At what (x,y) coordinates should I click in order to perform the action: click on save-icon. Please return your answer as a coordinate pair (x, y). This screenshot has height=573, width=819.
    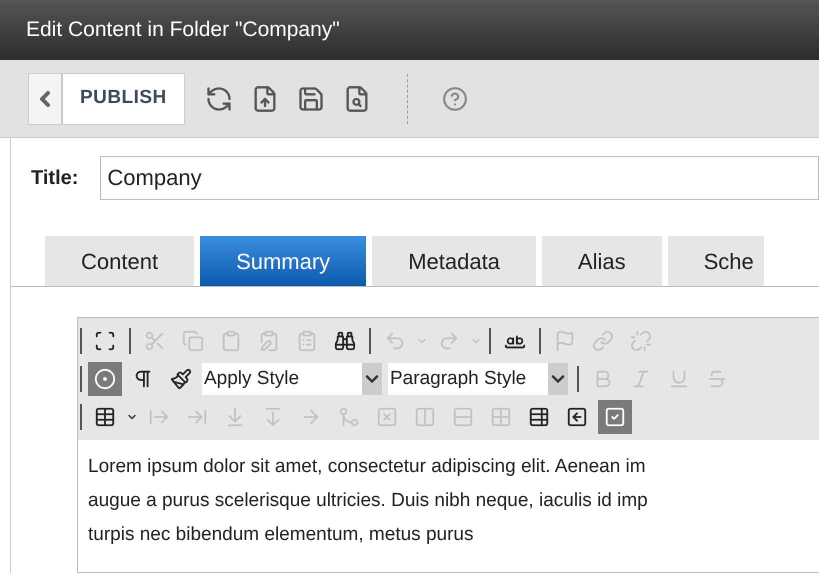
    Looking at the image, I should click on (310, 98).